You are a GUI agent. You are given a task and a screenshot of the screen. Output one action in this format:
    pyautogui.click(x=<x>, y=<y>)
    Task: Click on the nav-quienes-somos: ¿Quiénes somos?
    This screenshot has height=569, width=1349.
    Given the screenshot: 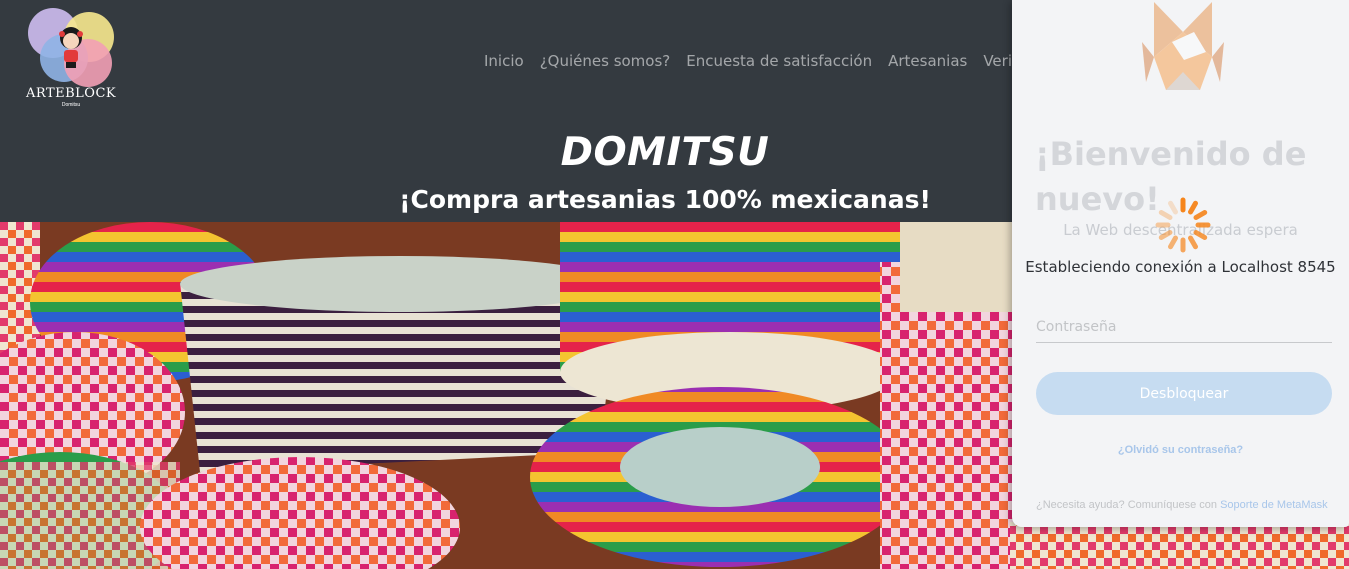 What is the action you would take?
    pyautogui.click(x=605, y=61)
    